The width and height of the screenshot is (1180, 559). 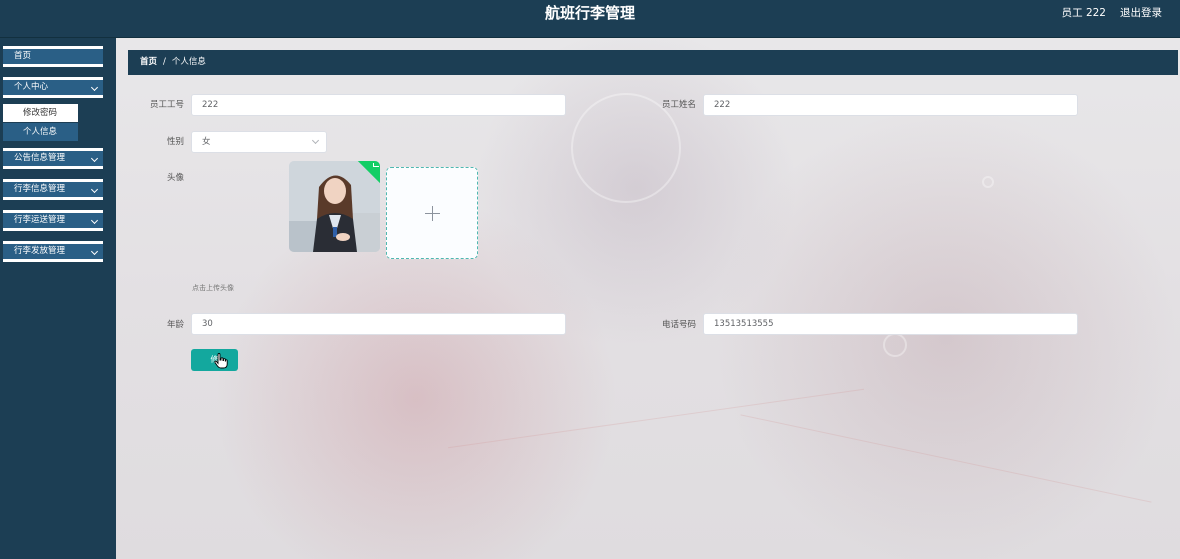 I want to click on sidebar-item-luggage-delivery: 行李运送管理, so click(x=53, y=220).